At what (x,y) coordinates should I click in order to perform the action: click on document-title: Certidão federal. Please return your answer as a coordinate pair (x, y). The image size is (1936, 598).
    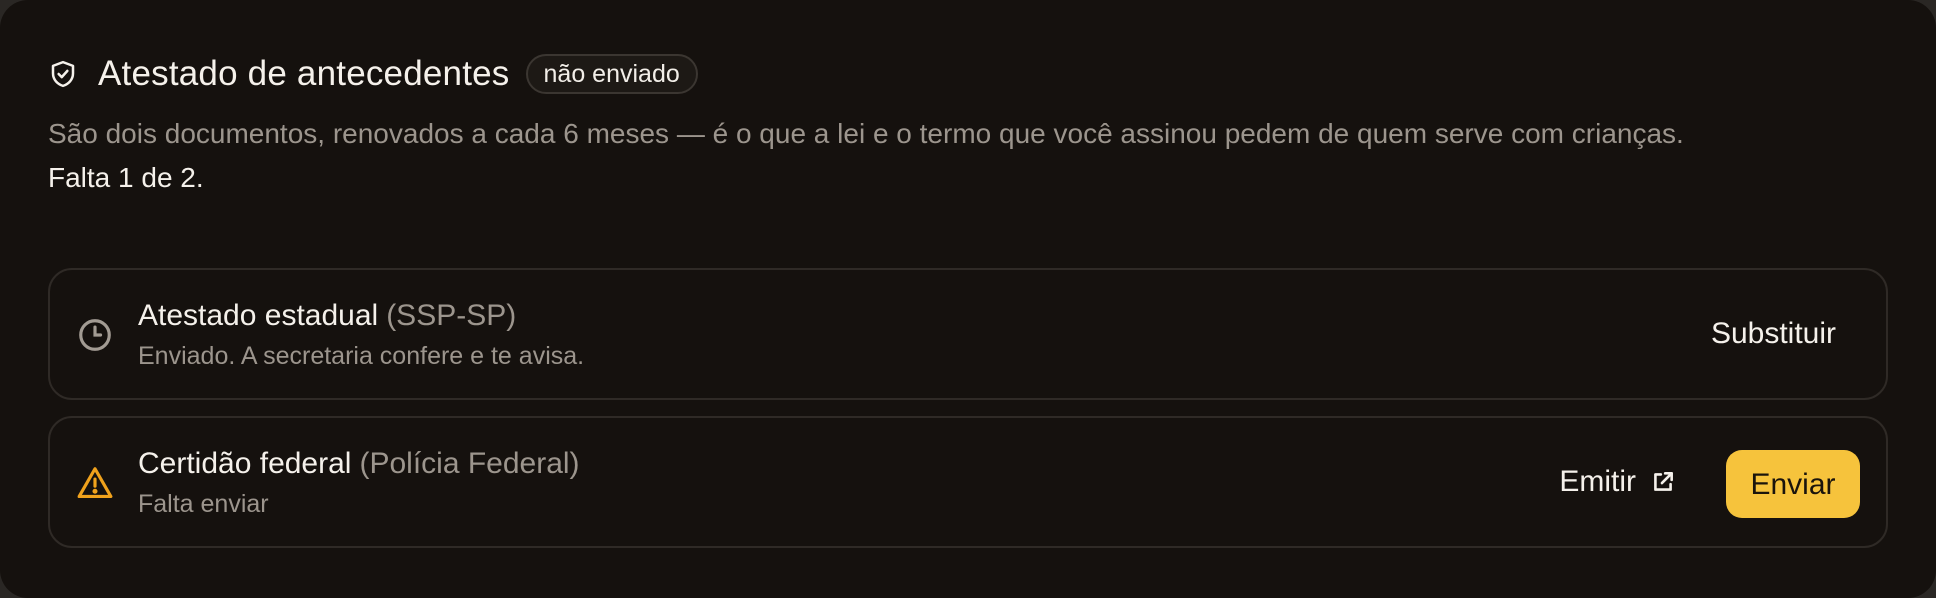
    Looking at the image, I should click on (245, 463).